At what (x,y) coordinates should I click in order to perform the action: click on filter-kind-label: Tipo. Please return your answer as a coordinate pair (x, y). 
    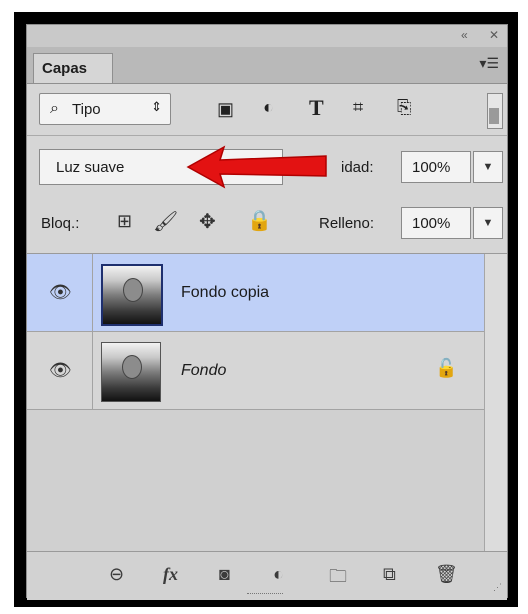
    Looking at the image, I should click on (86, 109).